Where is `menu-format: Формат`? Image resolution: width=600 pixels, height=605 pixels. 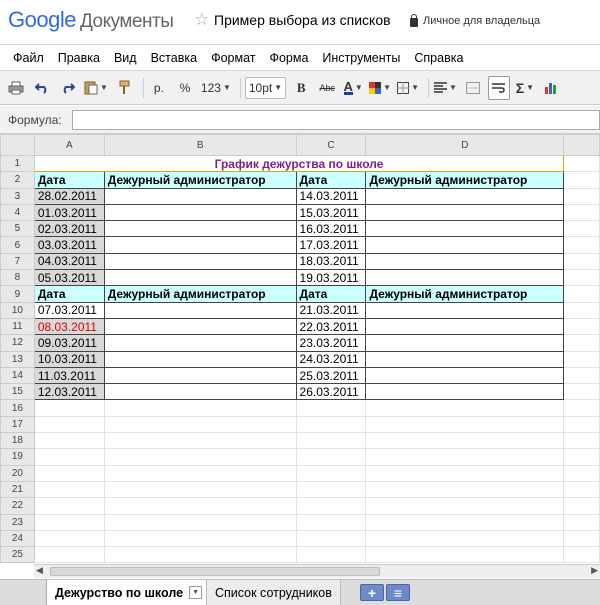
menu-format: Формат is located at coordinates (233, 58).